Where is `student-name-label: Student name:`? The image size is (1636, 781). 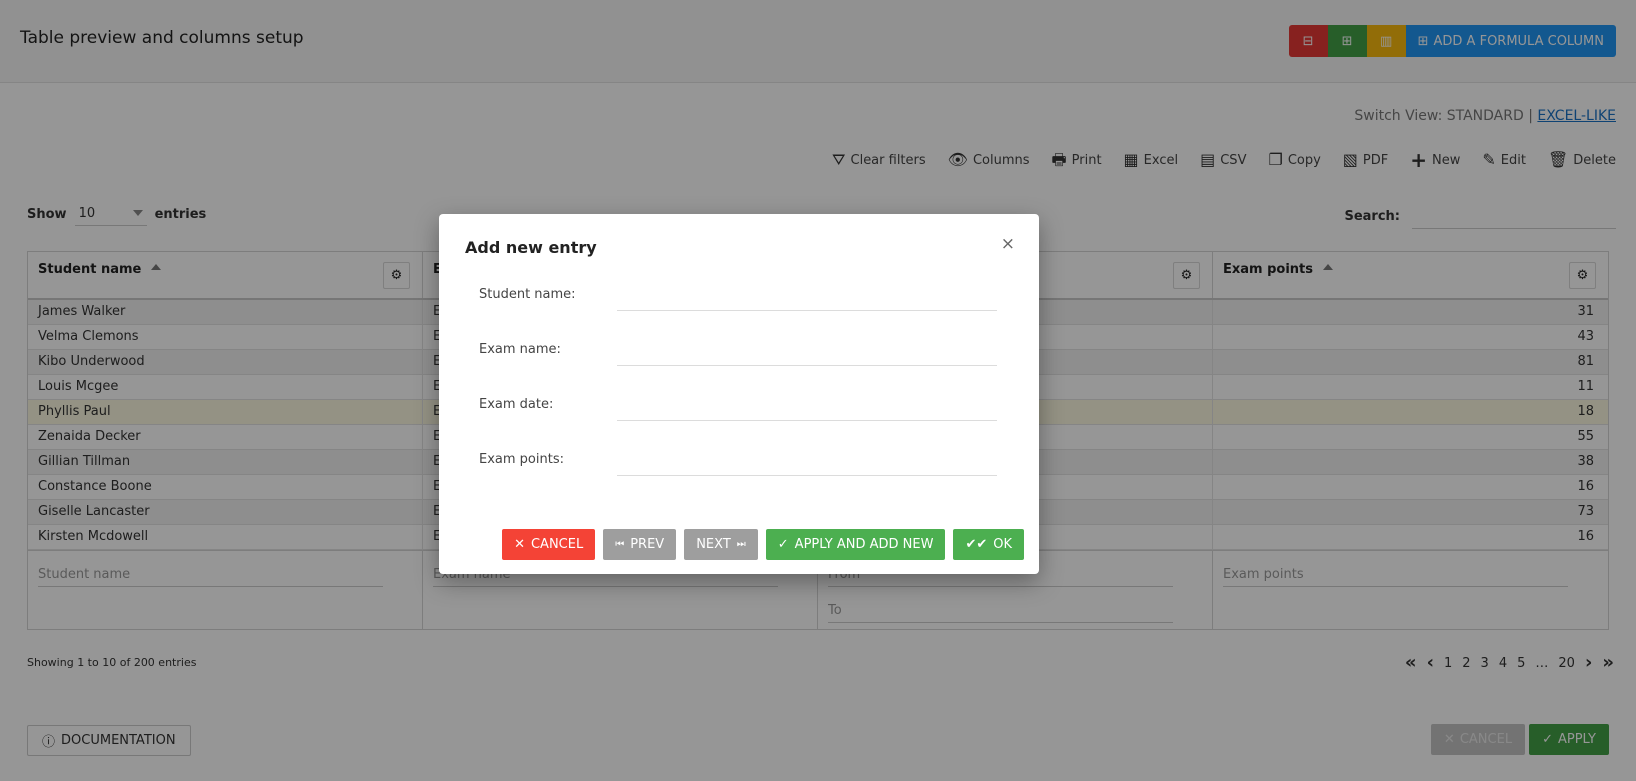 student-name-label: Student name: is located at coordinates (527, 294).